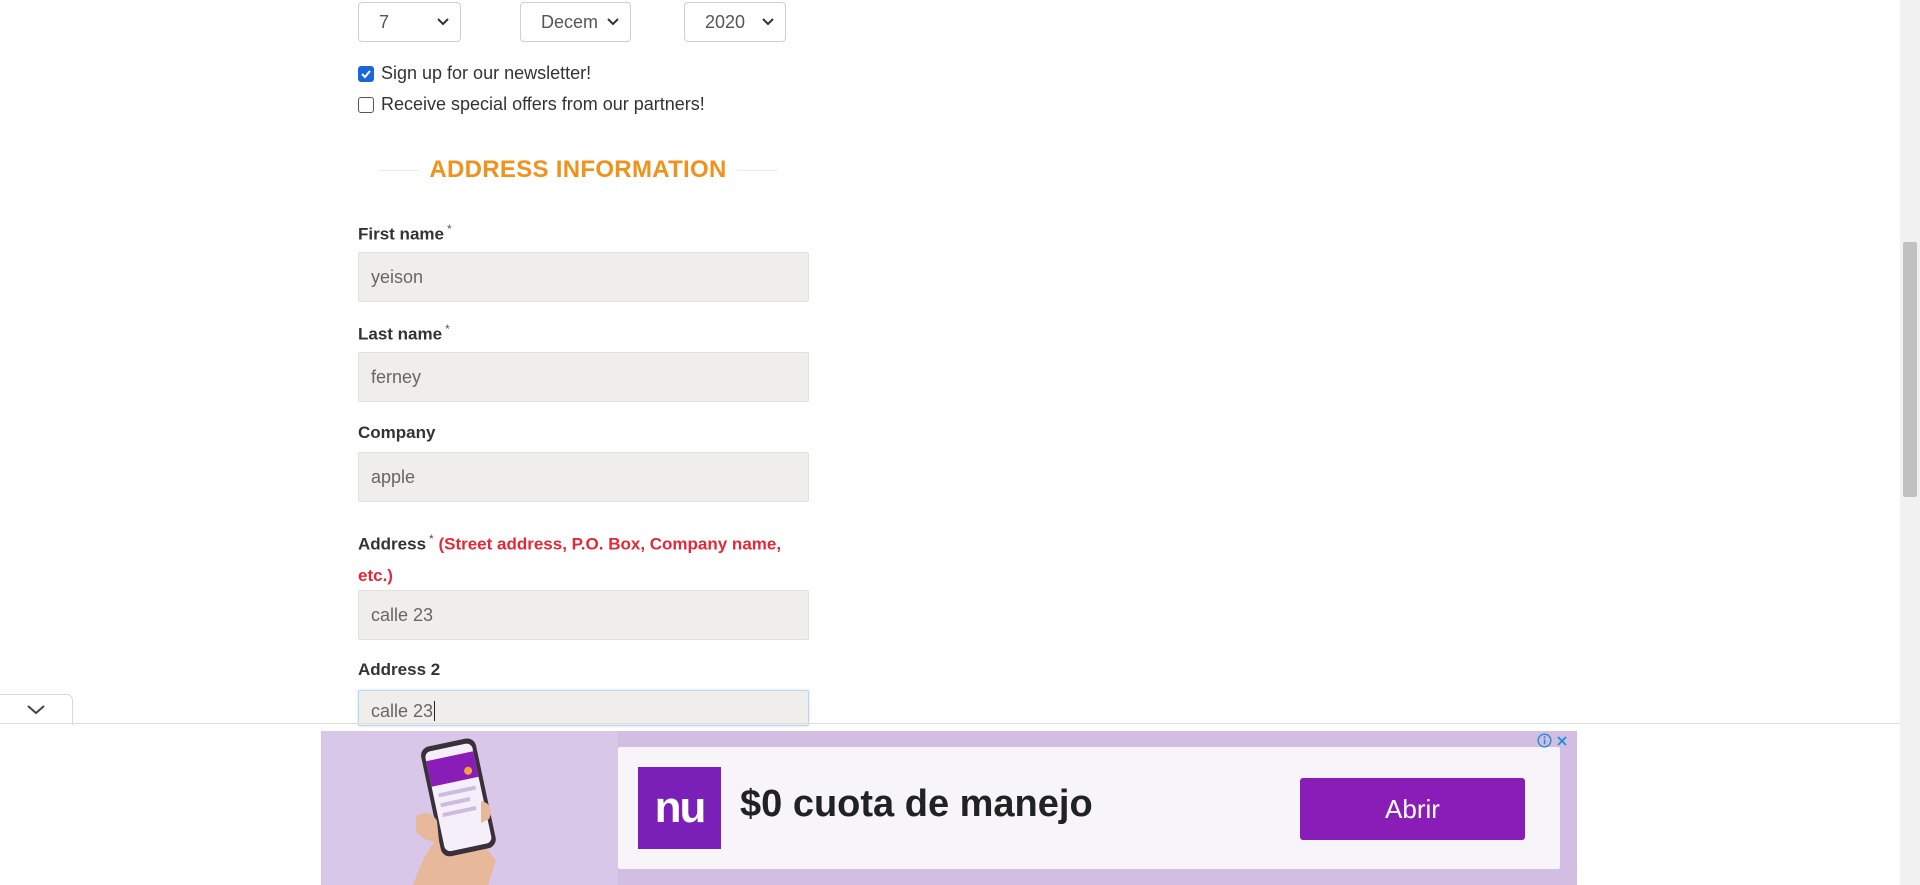 The height and width of the screenshot is (885, 1920). Describe the element at coordinates (435, 711) in the screenshot. I see `text-caret` at that location.